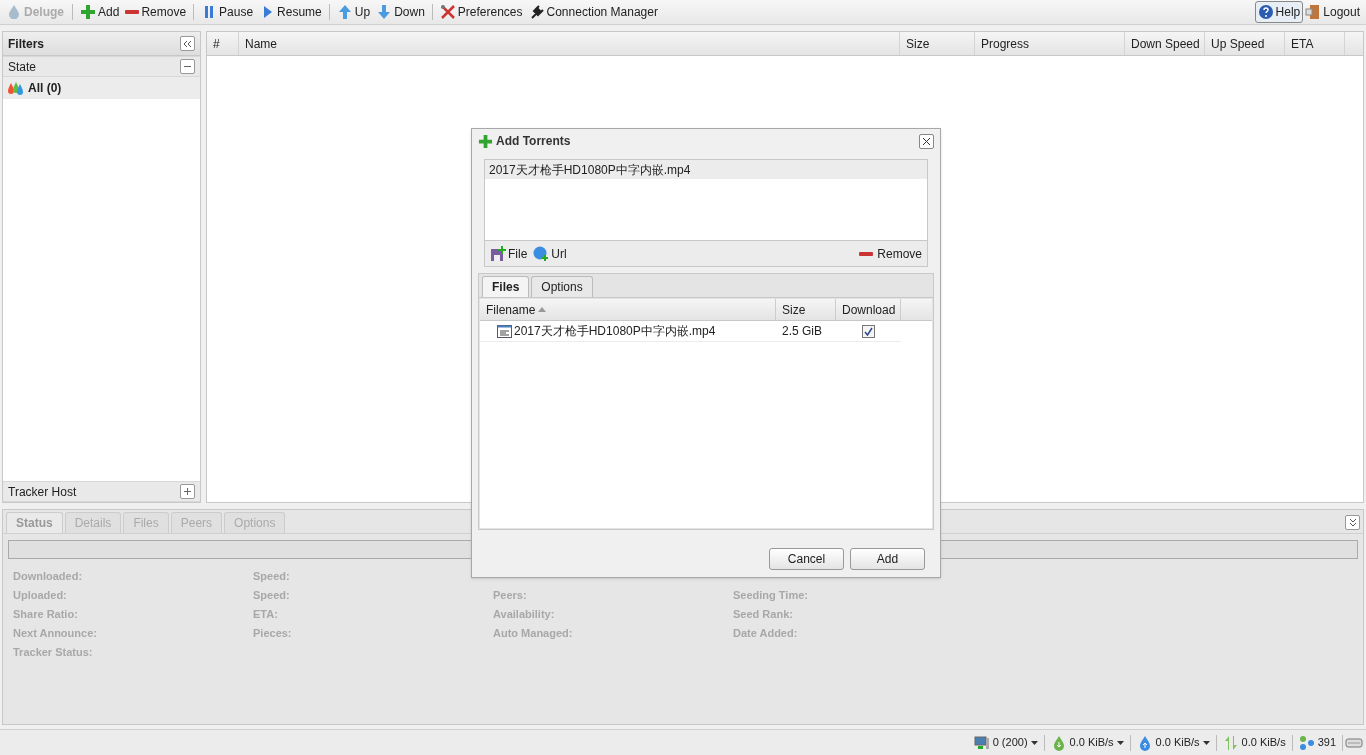 The image size is (1366, 755). What do you see at coordinates (265, 614) in the screenshot?
I see `field-label: ETA:` at bounding box center [265, 614].